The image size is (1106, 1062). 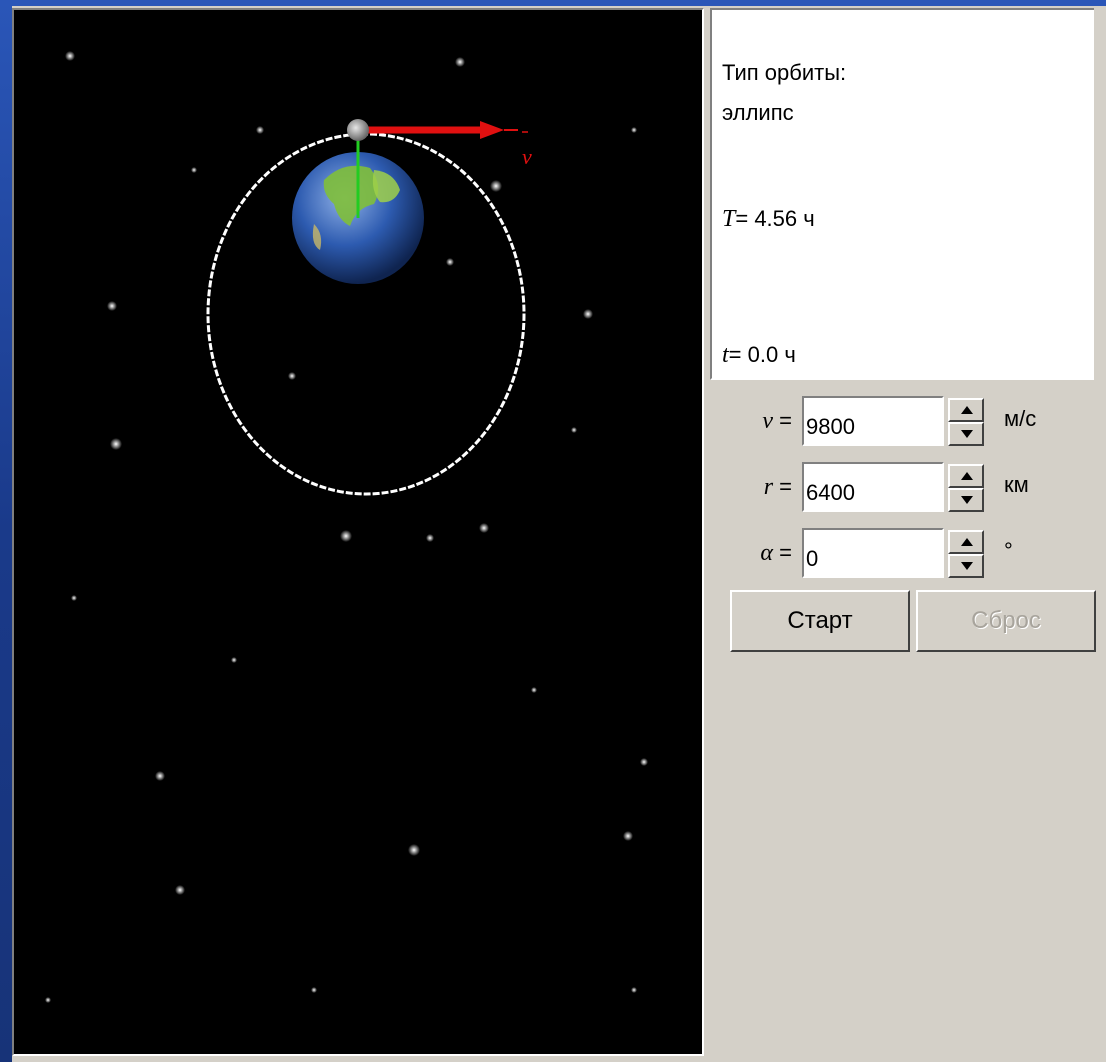 What do you see at coordinates (777, 487) in the screenshot?
I see `radius-label: r =` at bounding box center [777, 487].